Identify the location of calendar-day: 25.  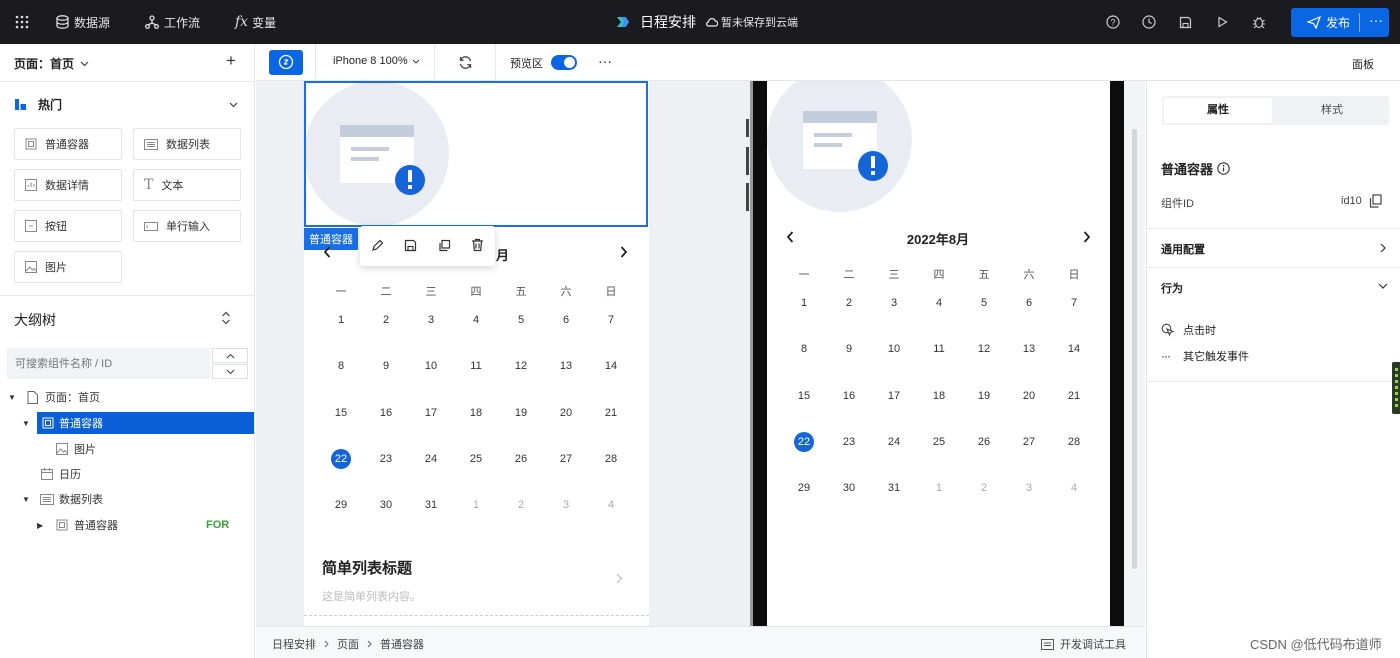
(476, 459).